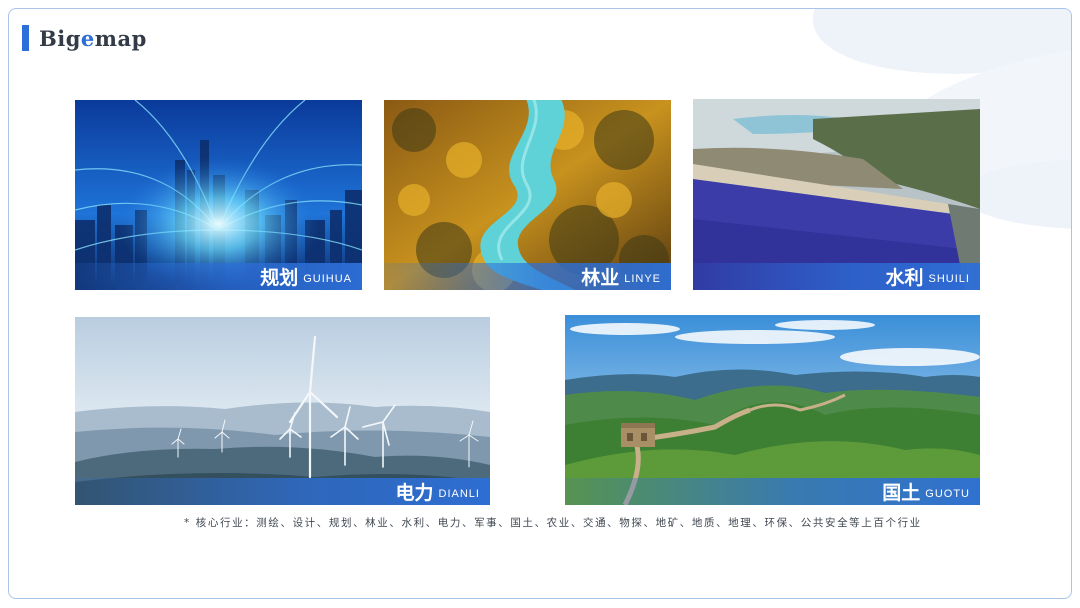 The image size is (1080, 608). What do you see at coordinates (282, 491) in the screenshot?
I see `card-caption: 电力 DIANLI` at bounding box center [282, 491].